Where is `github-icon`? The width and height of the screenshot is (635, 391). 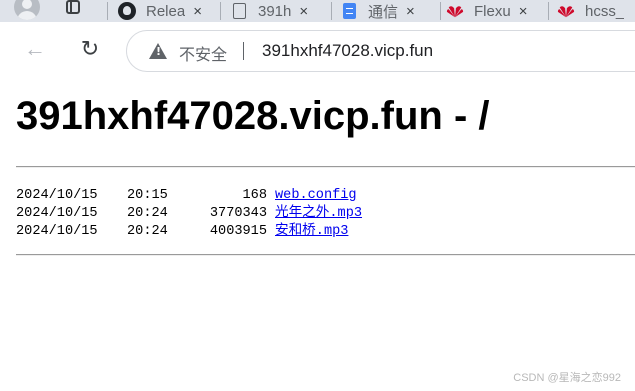 github-icon is located at coordinates (127, 11).